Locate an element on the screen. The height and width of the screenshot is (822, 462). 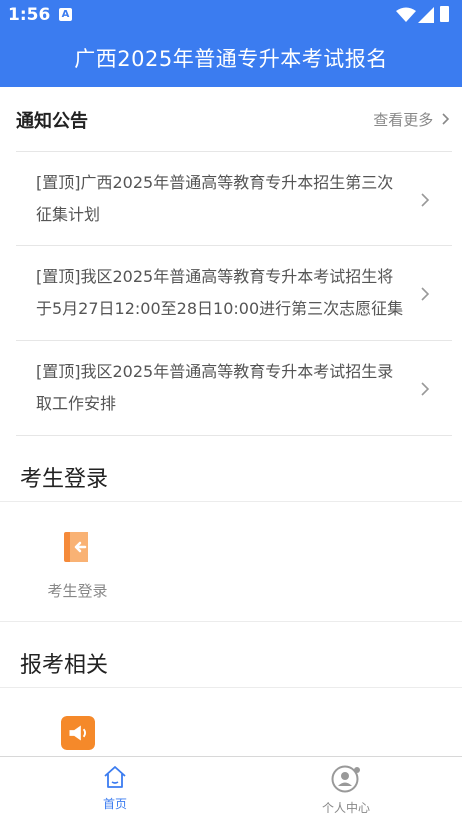
nav-home: 首页 is located at coordinates (115, 788).